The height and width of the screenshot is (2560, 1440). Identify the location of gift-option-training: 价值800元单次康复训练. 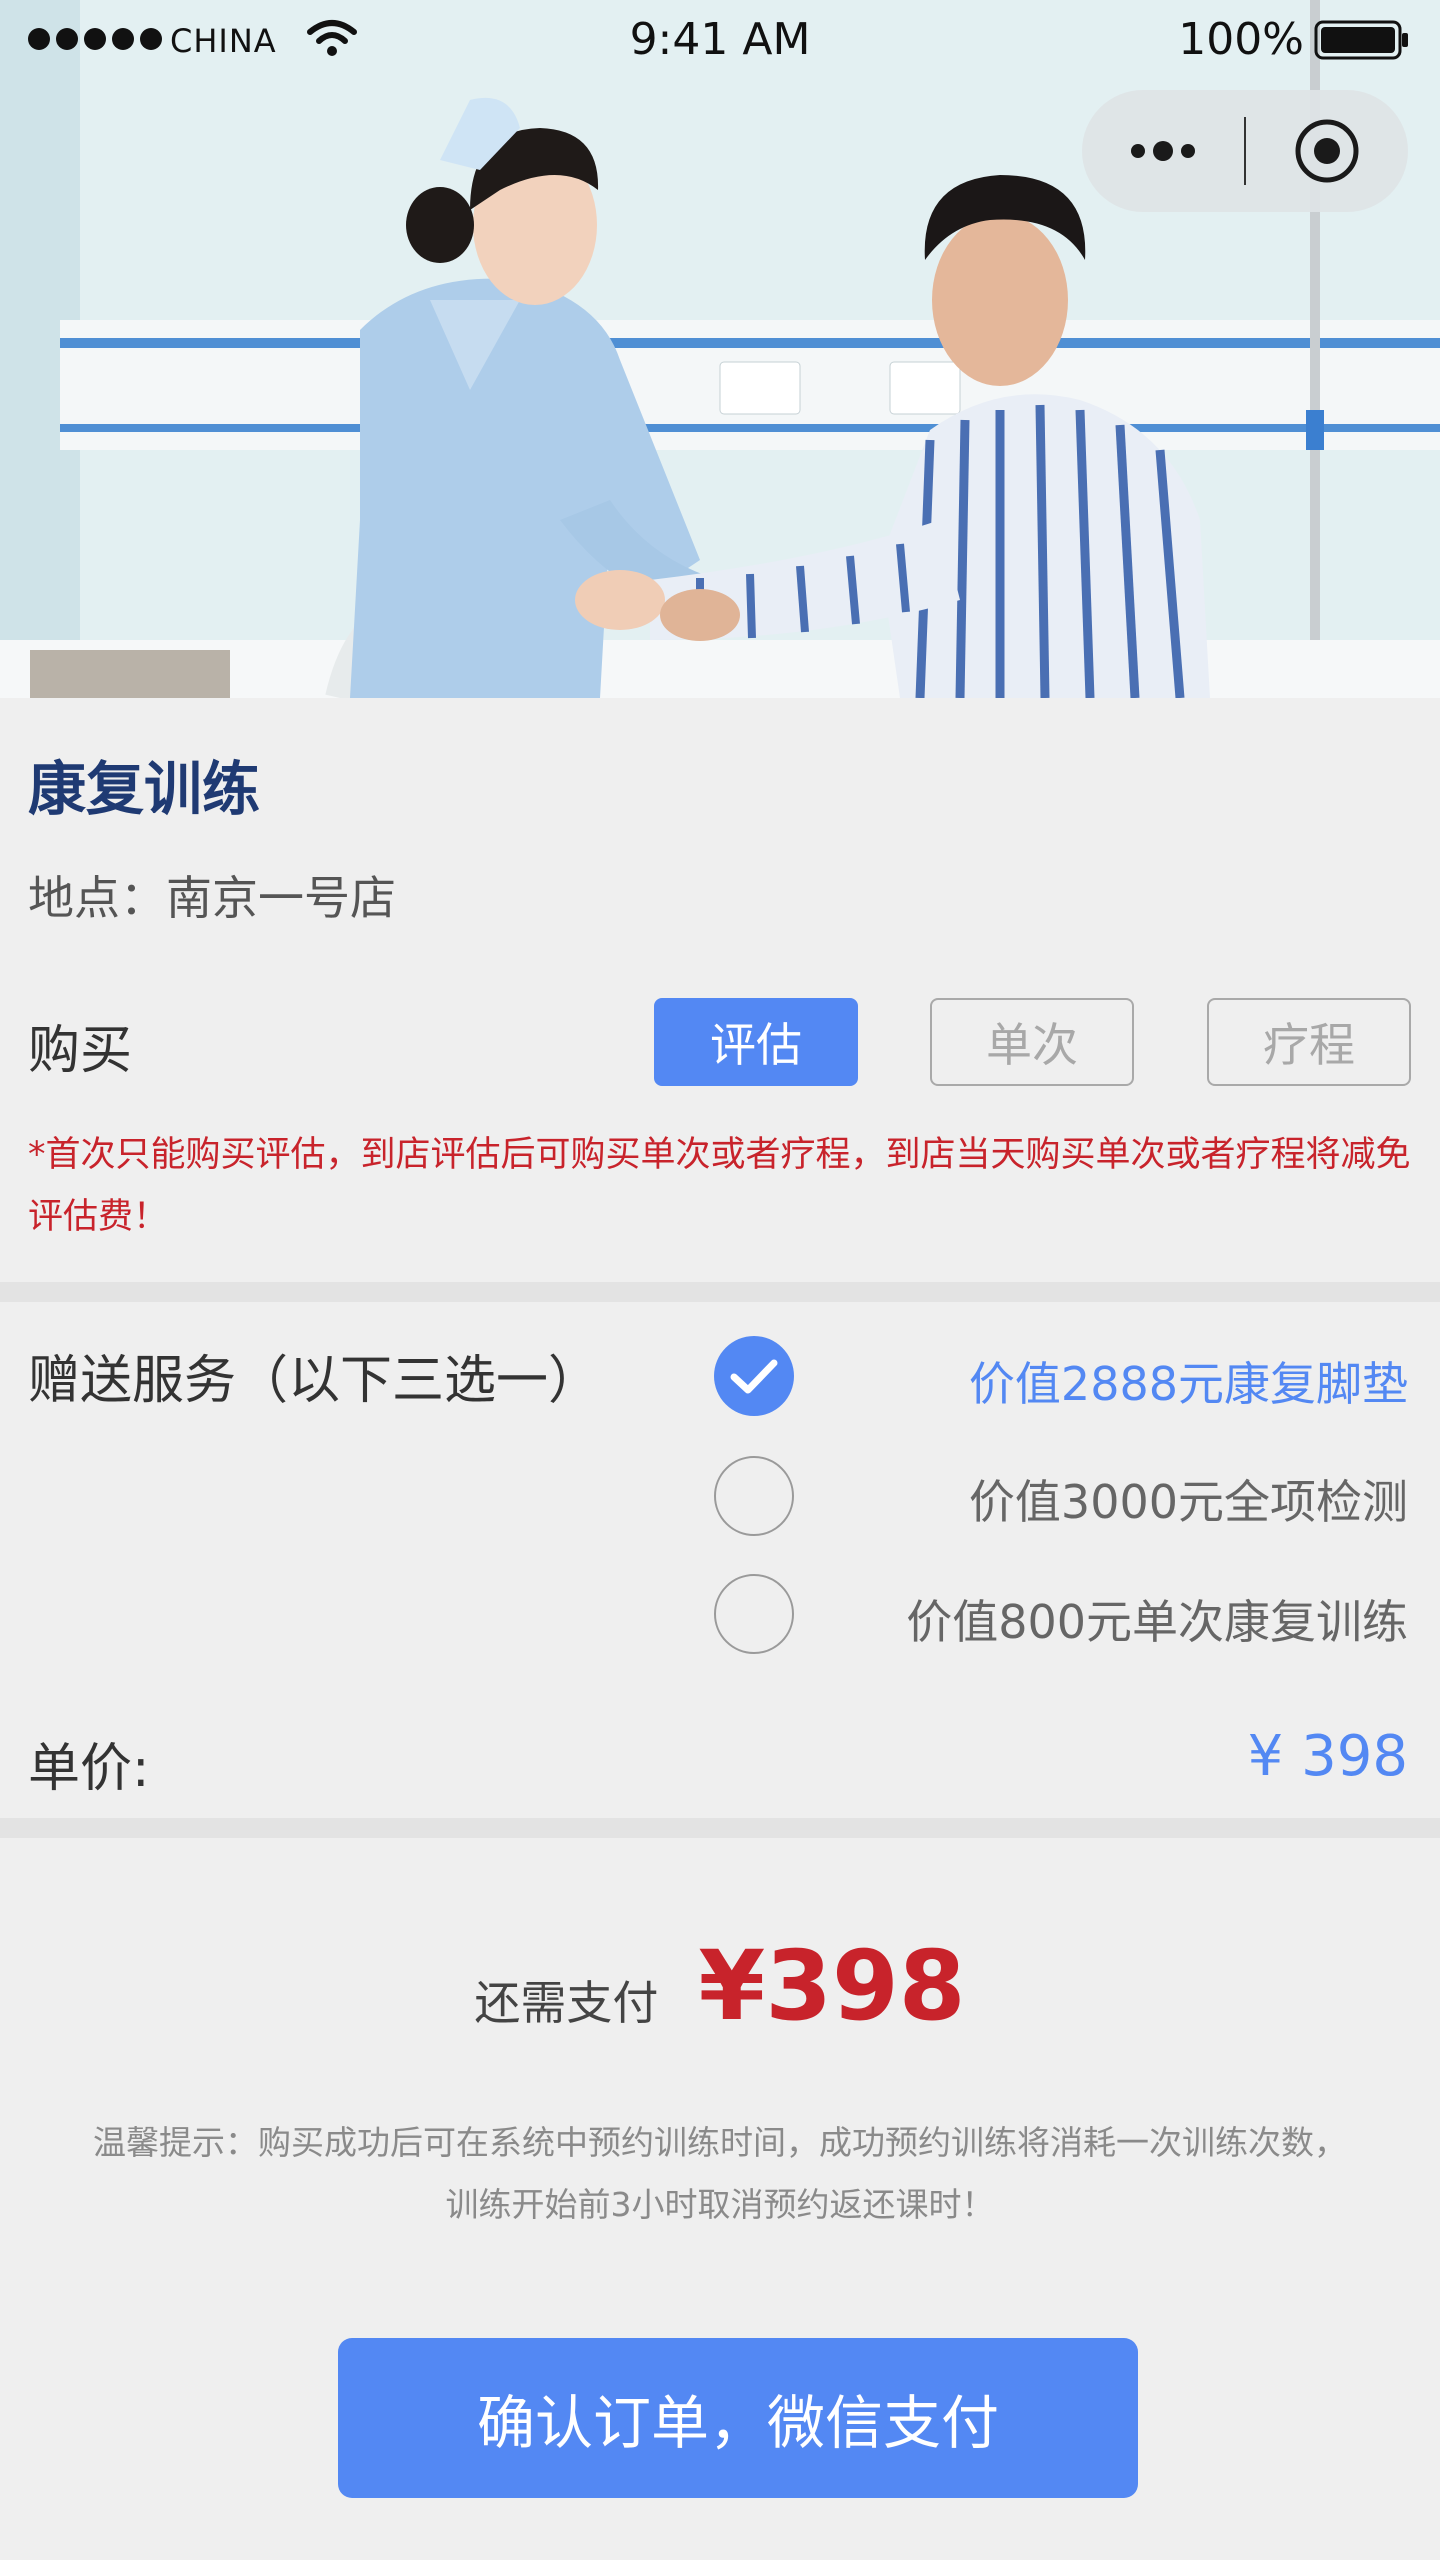
(1157, 1619).